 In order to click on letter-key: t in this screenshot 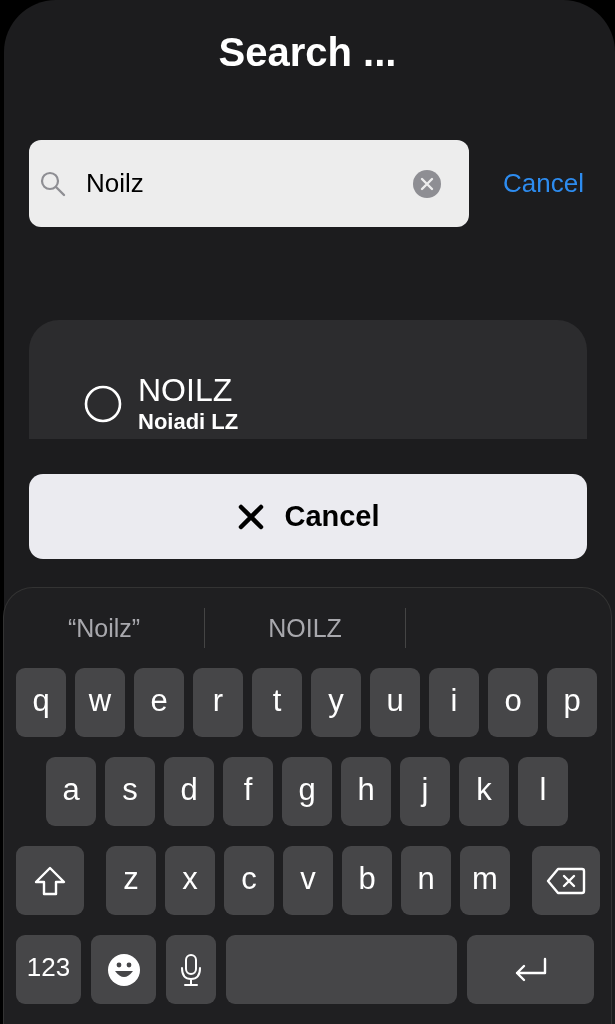, I will do `click(277, 702)`.